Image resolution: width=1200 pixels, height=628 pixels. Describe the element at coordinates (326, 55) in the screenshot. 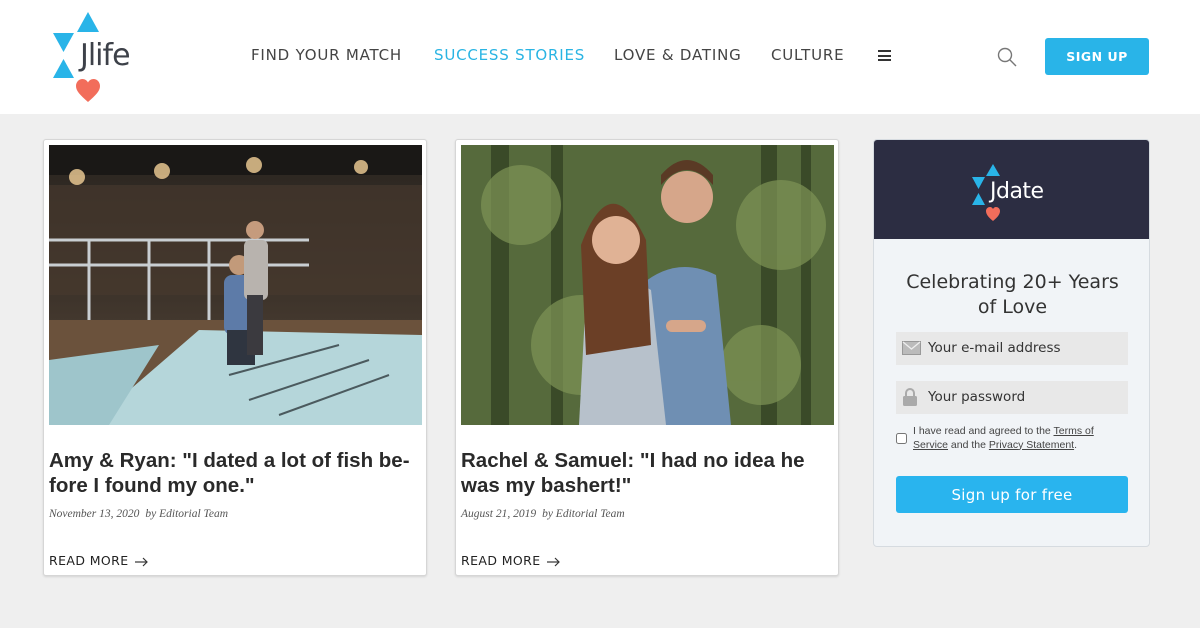

I see `nav-find-your-match: FIND YOUR MATCH` at that location.